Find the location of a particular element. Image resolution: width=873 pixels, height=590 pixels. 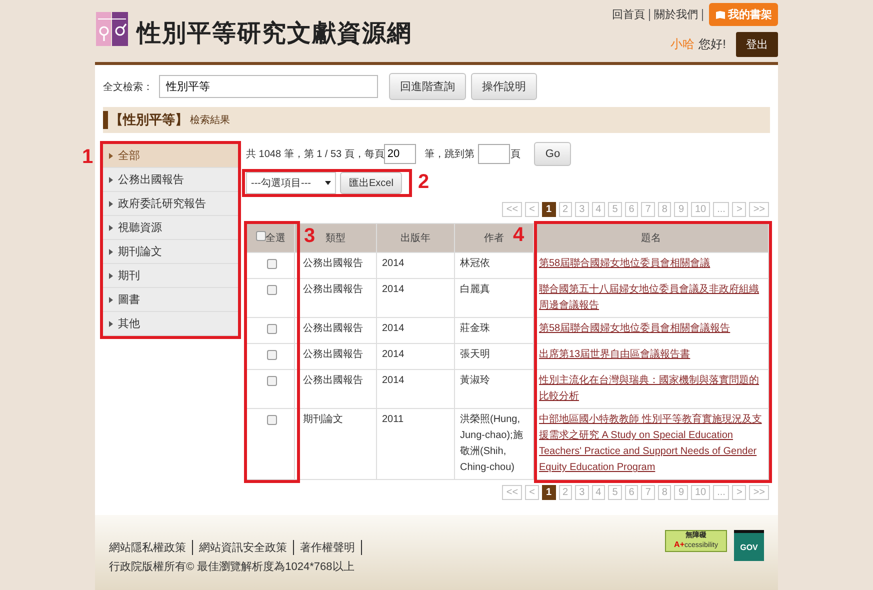

export-button: 匯出Excel is located at coordinates (371, 183).